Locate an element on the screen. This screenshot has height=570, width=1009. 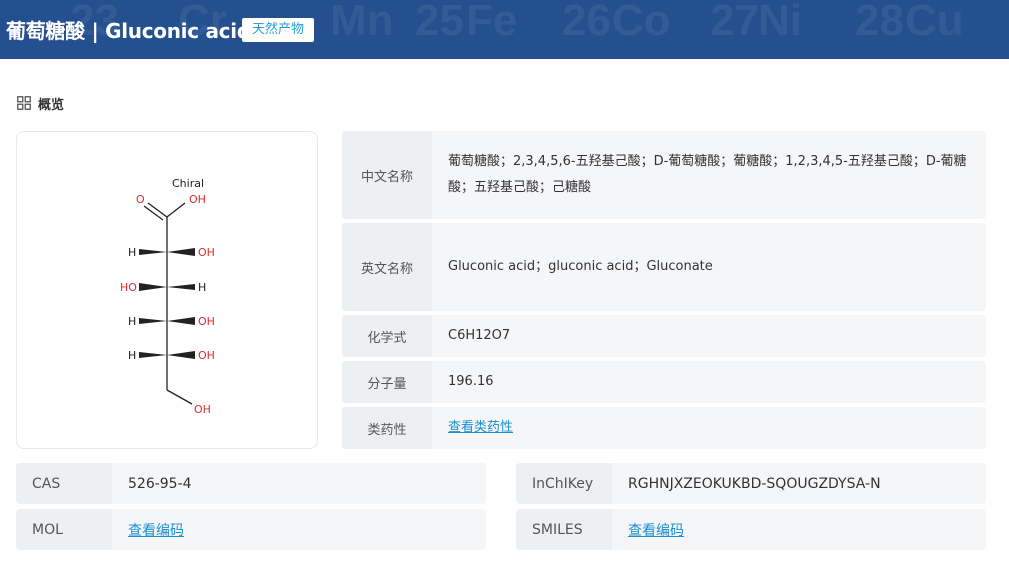
property-value: 196.16 is located at coordinates (471, 381).